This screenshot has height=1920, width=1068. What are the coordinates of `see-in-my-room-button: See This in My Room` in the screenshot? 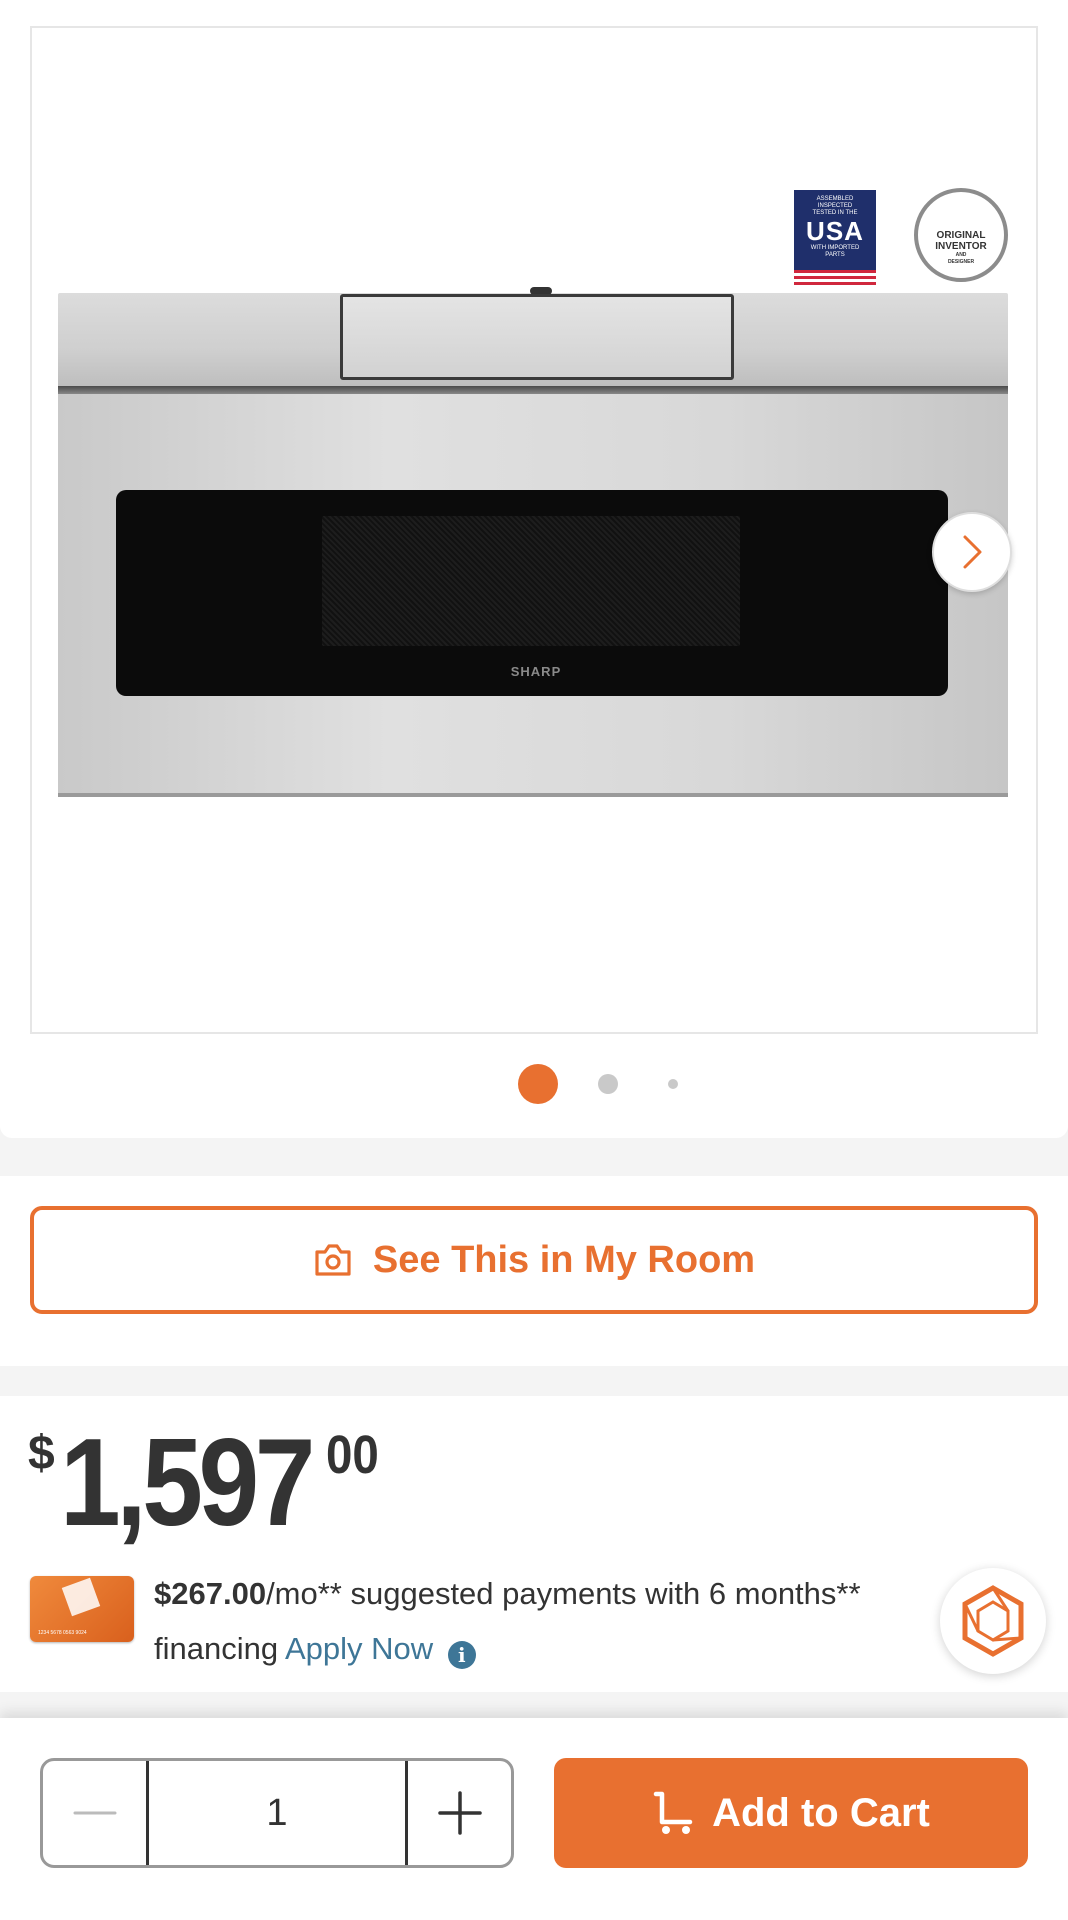 It's located at (534, 1260).